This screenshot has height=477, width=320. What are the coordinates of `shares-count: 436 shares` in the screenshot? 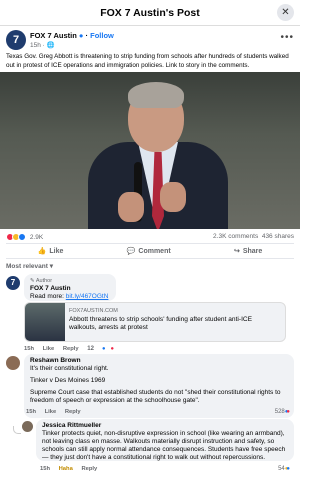 It's located at (278, 236).